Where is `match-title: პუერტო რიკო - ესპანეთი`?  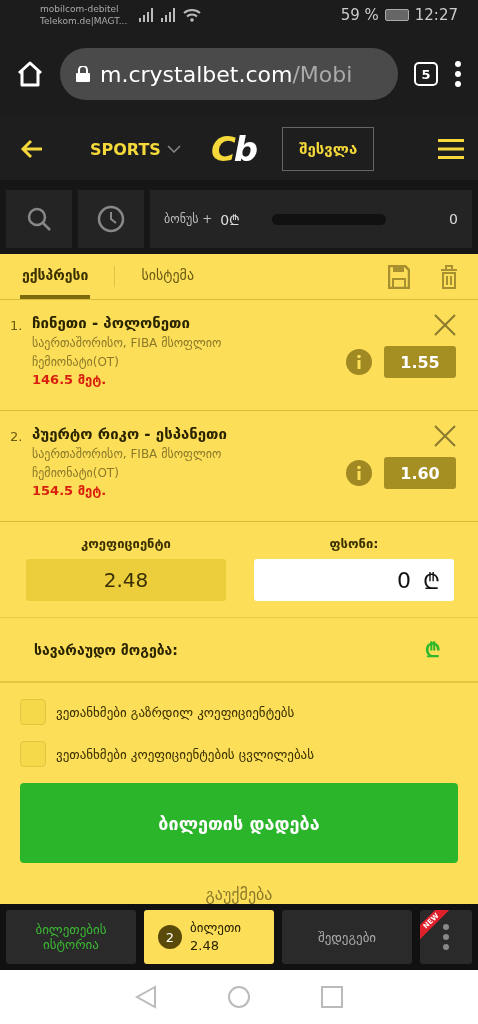
match-title: პუერტო რიკო - ესპანეთი is located at coordinates (130, 434).